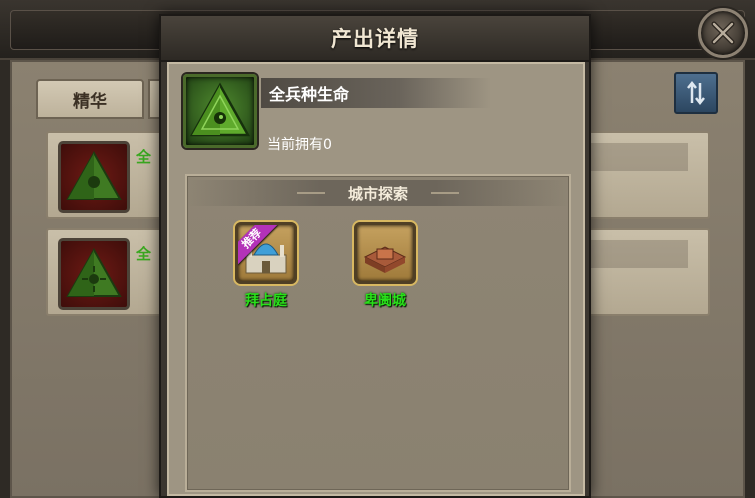 Image resolution: width=755 pixels, height=498 pixels. I want to click on source-section-title: 城市探索, so click(377, 193).